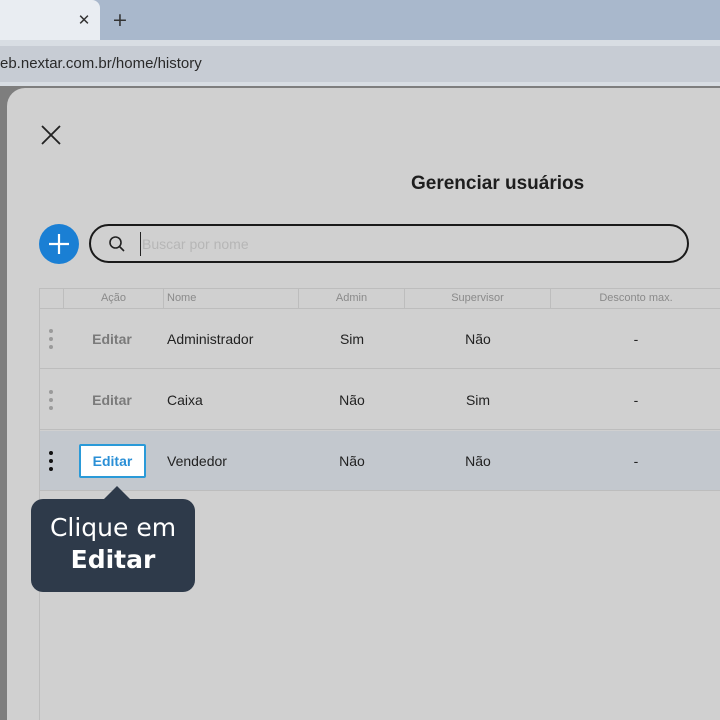 This screenshot has height=720, width=720. Describe the element at coordinates (112, 461) in the screenshot. I see `edit-button-highlighted: Editar` at that location.